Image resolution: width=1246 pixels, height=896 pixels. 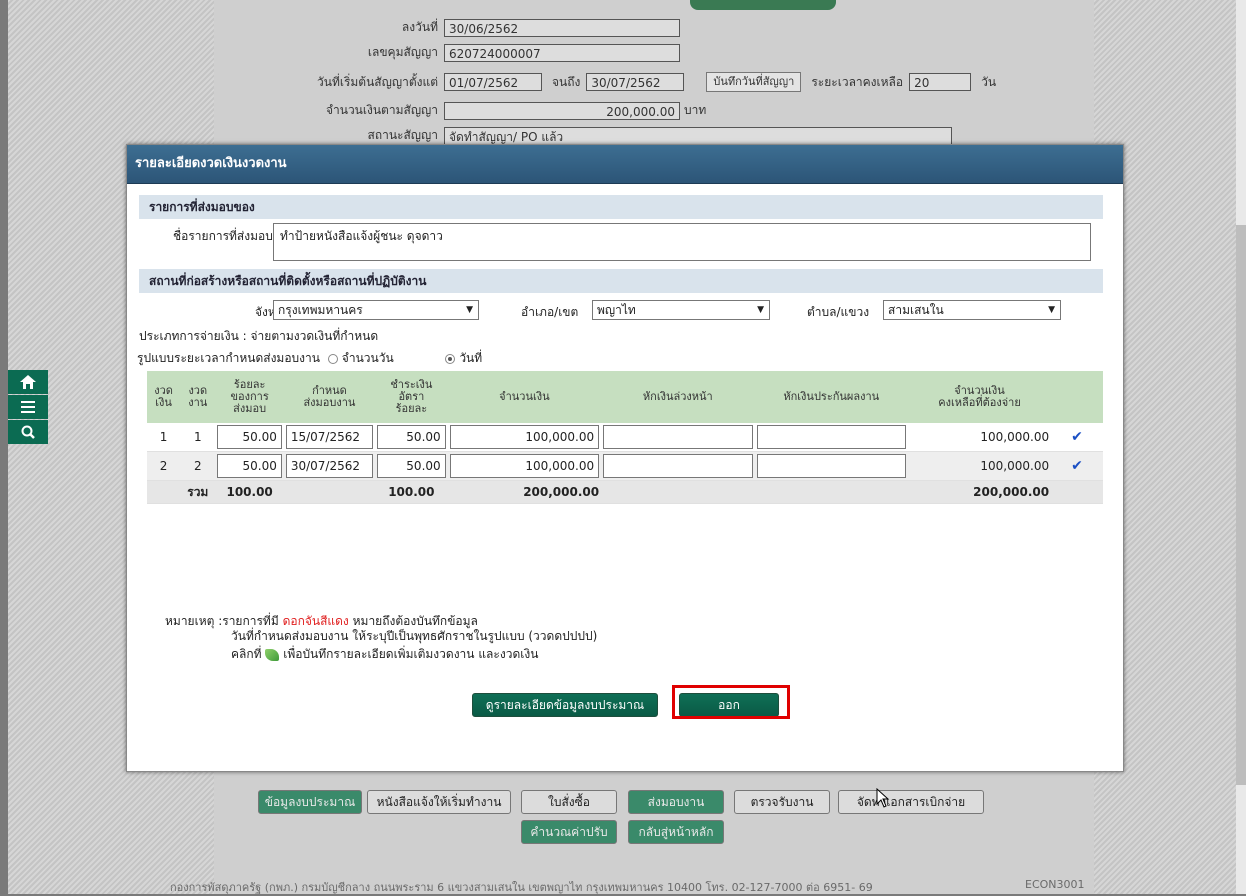 I want to click on contract-no-label: เลขคุมสัญญา, so click(x=402, y=52).